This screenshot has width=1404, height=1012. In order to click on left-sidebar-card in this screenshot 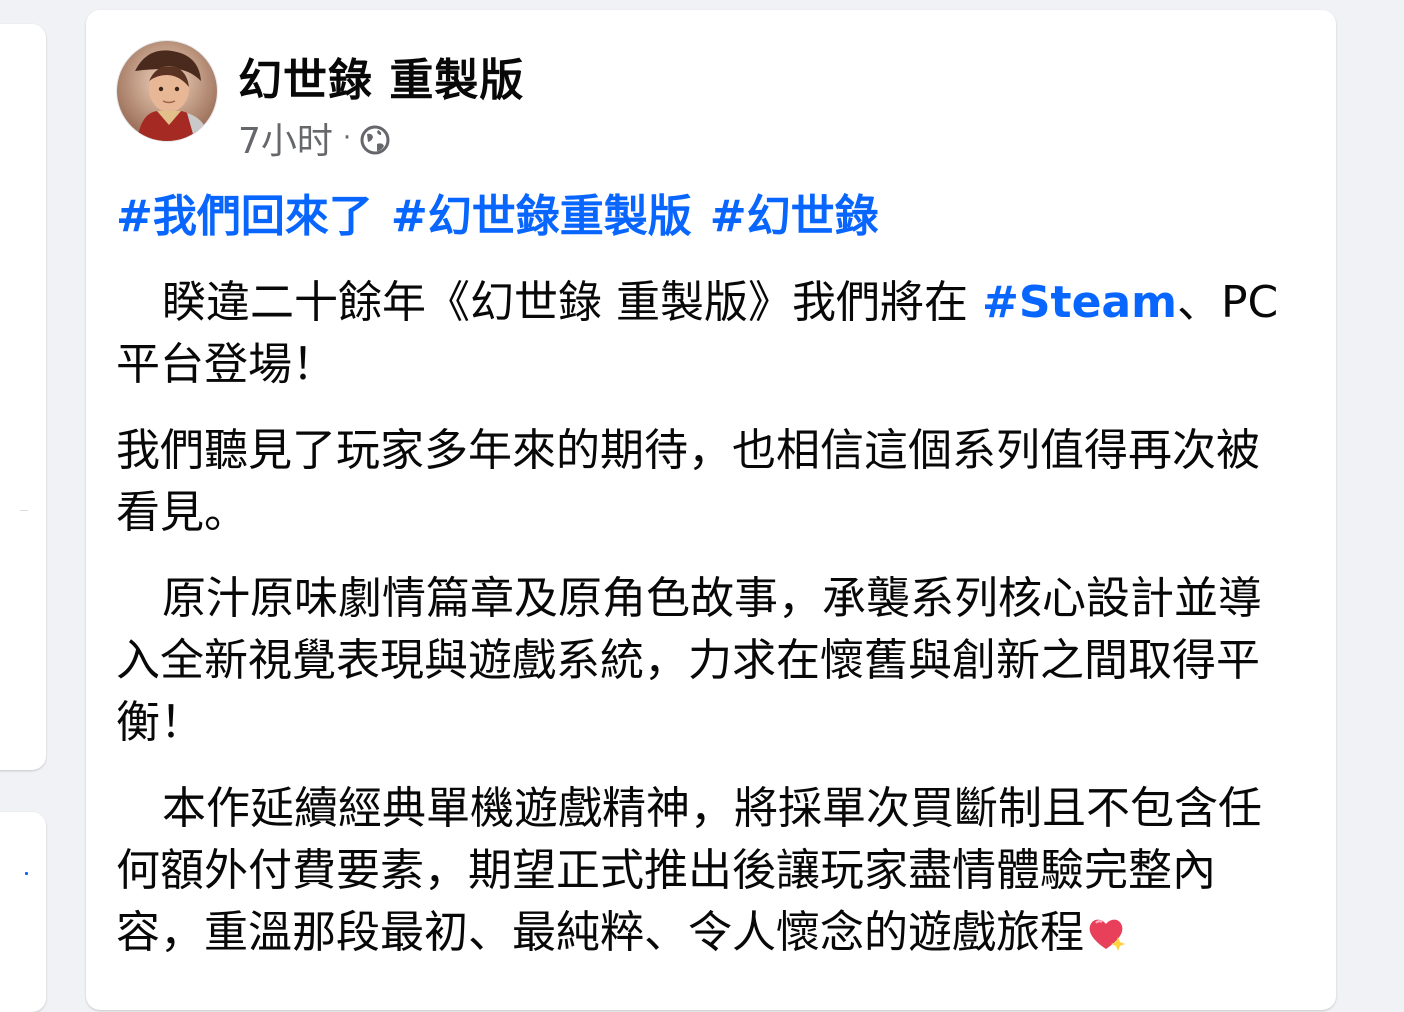, I will do `click(23, 397)`.